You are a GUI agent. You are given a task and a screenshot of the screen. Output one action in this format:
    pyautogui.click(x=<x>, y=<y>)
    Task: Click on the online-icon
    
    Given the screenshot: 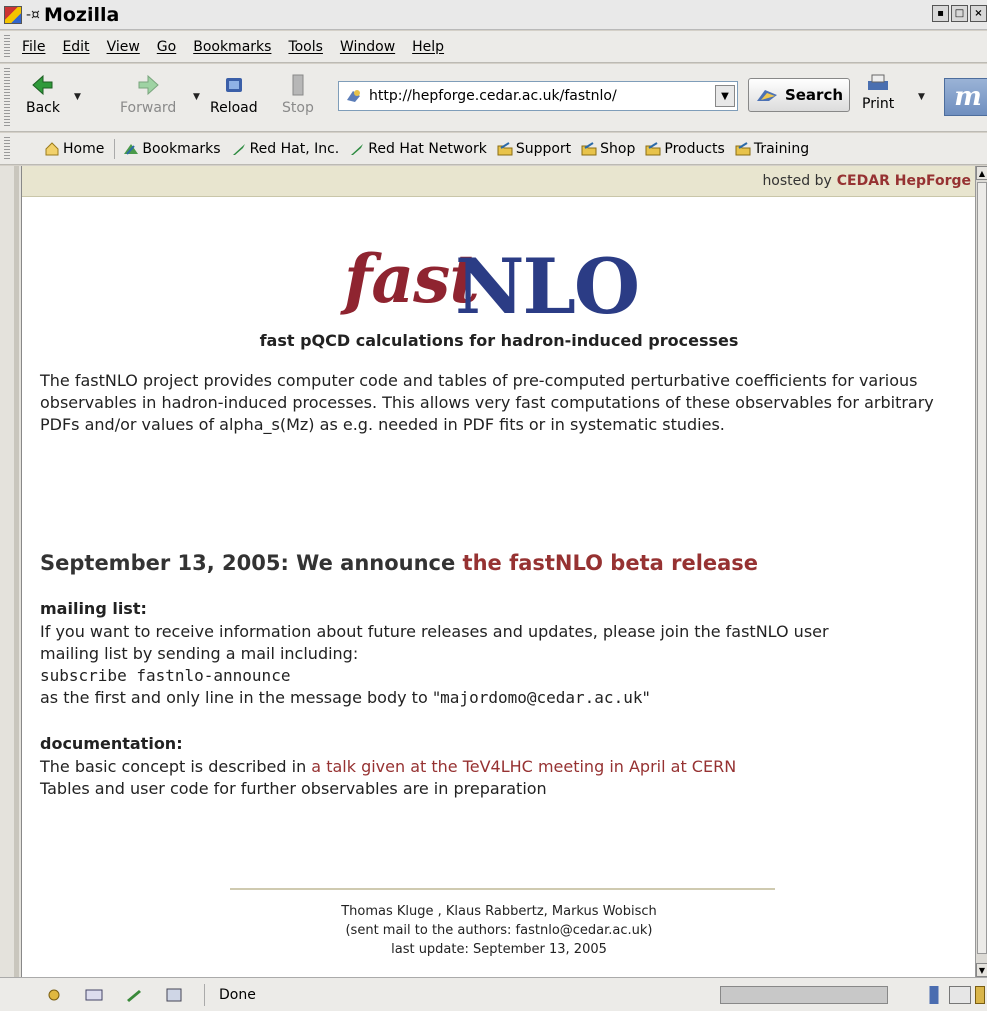 What is the action you would take?
    pyautogui.click(x=934, y=995)
    